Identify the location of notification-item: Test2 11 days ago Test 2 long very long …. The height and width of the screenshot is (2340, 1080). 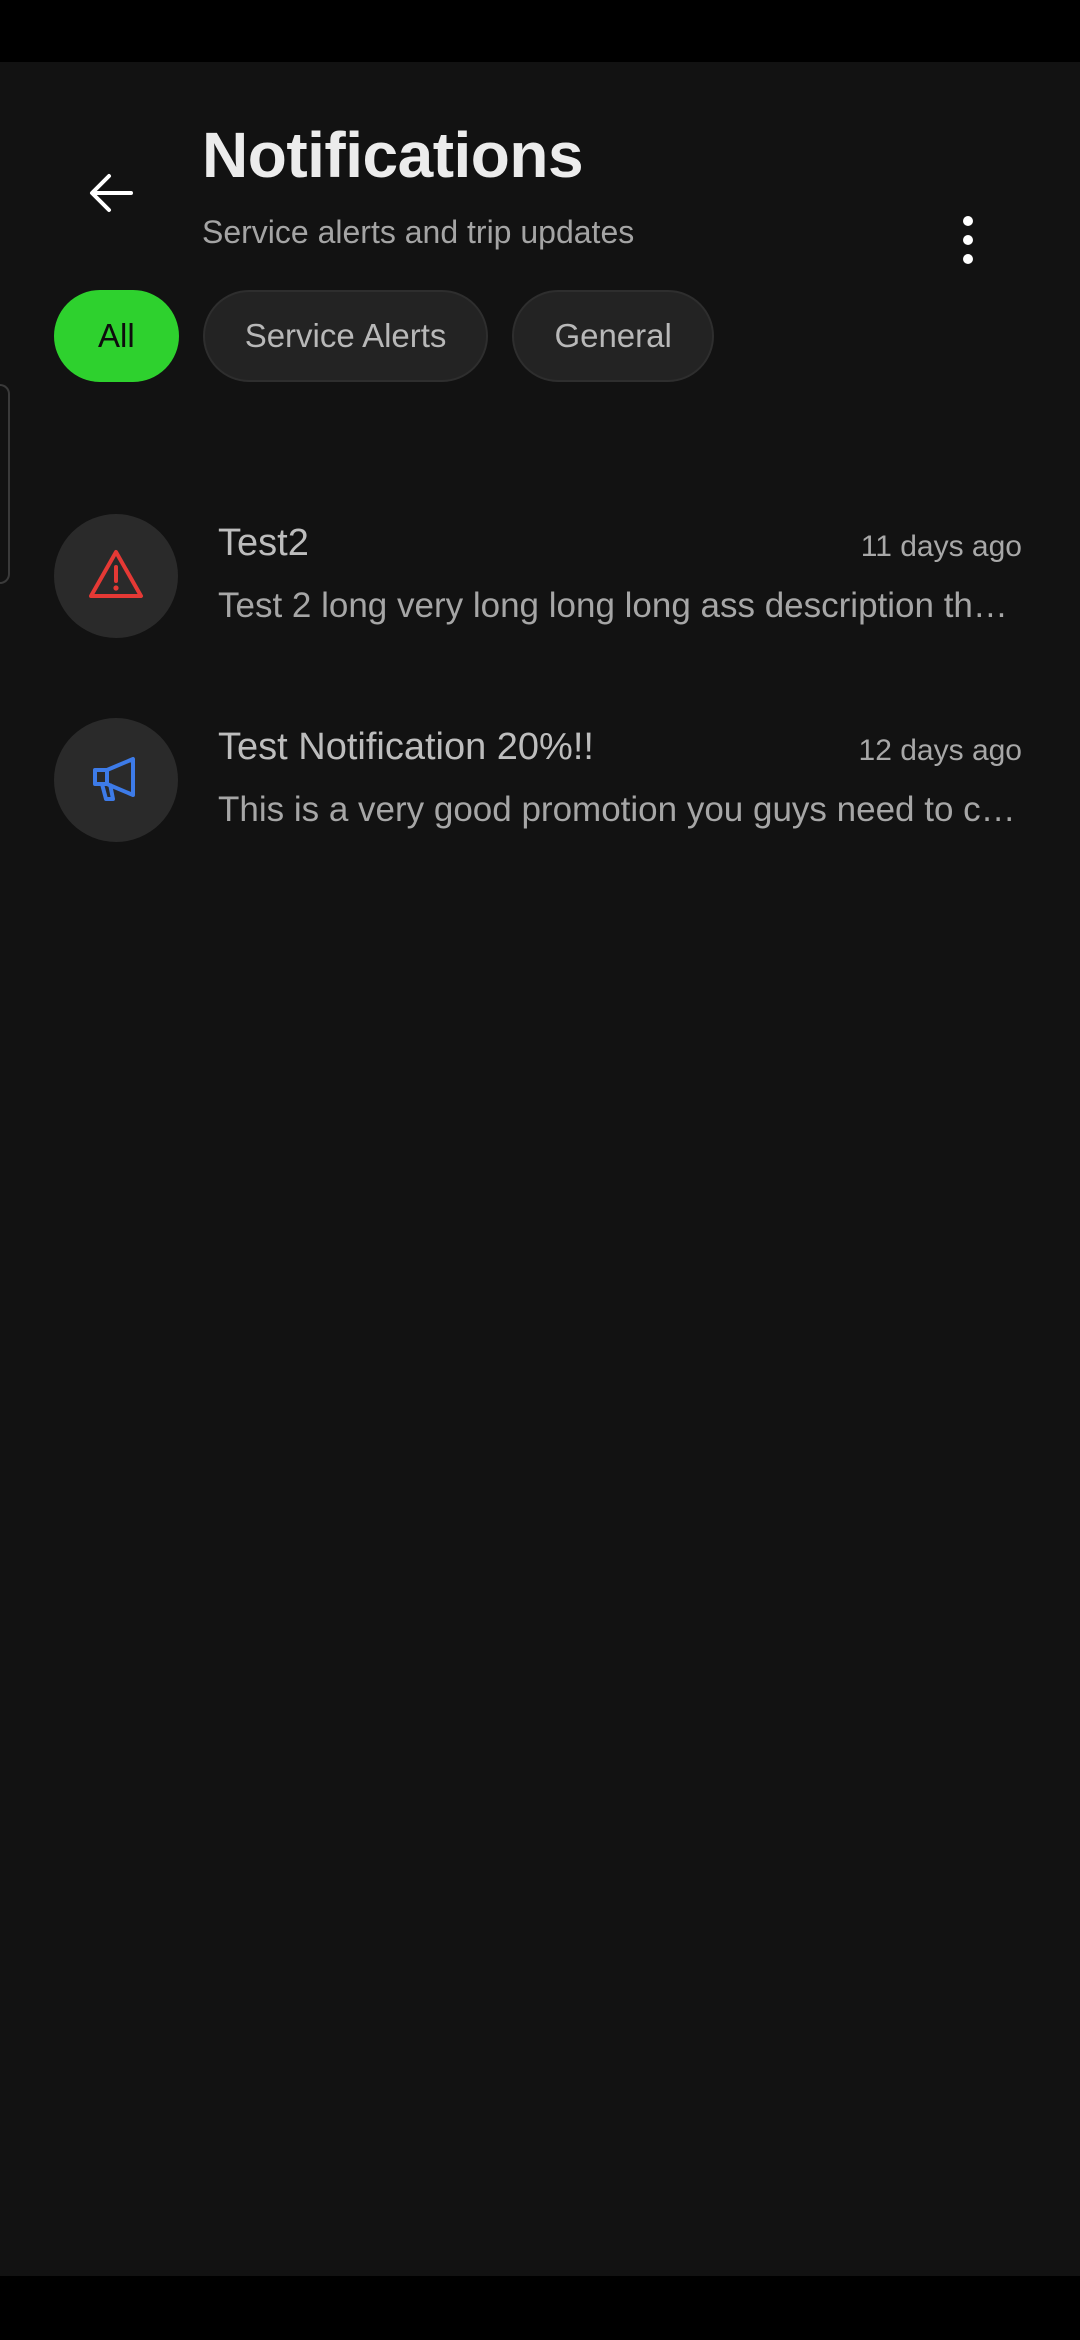
(540, 547).